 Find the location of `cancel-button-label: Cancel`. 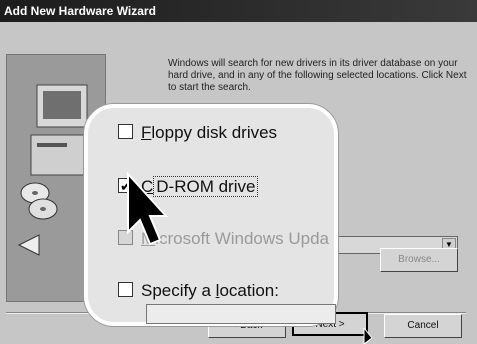

cancel-button-label: Cancel is located at coordinates (423, 325).